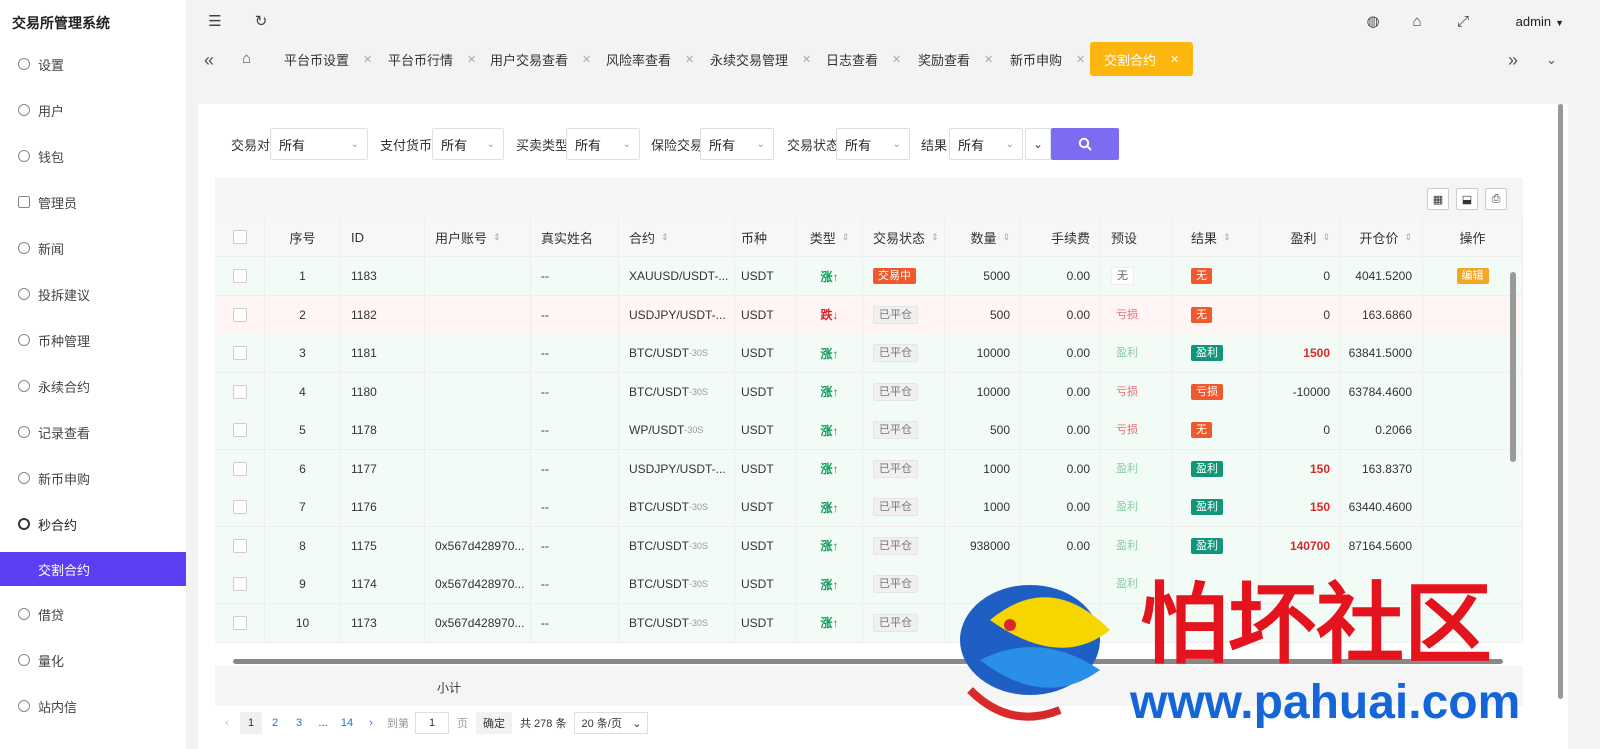  Describe the element at coordinates (611, 723) in the screenshot. I see `page-size-select: 20 条/页 ⌄` at that location.